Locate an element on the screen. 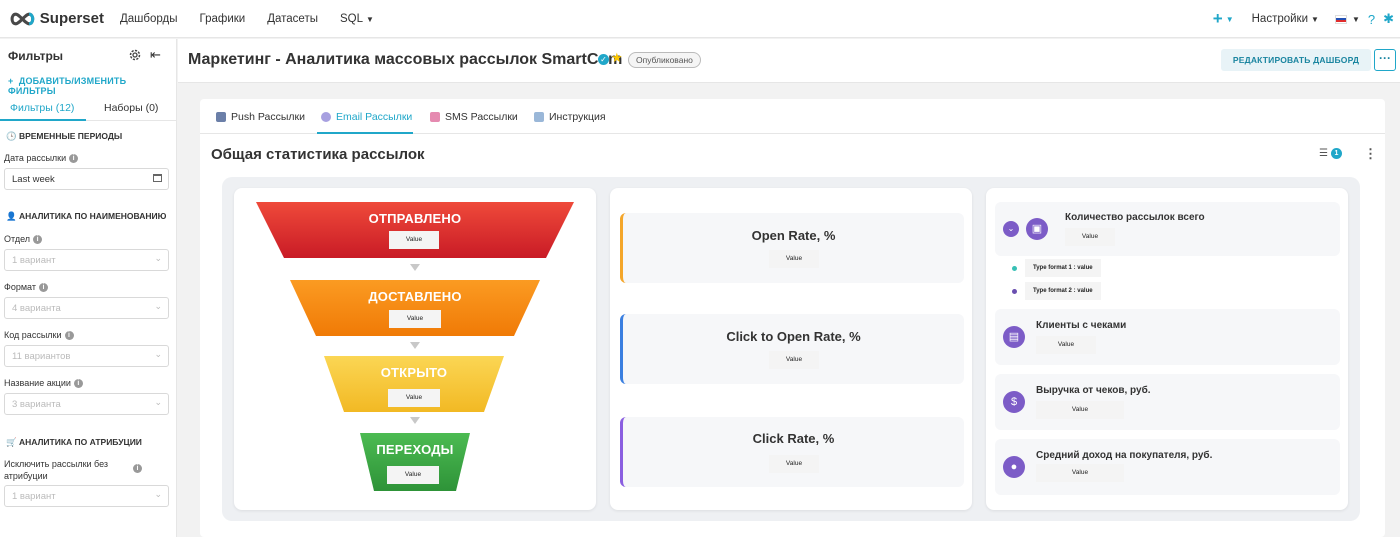 The height and width of the screenshot is (537, 1400). filters-title: Фильтры is located at coordinates (36, 56).